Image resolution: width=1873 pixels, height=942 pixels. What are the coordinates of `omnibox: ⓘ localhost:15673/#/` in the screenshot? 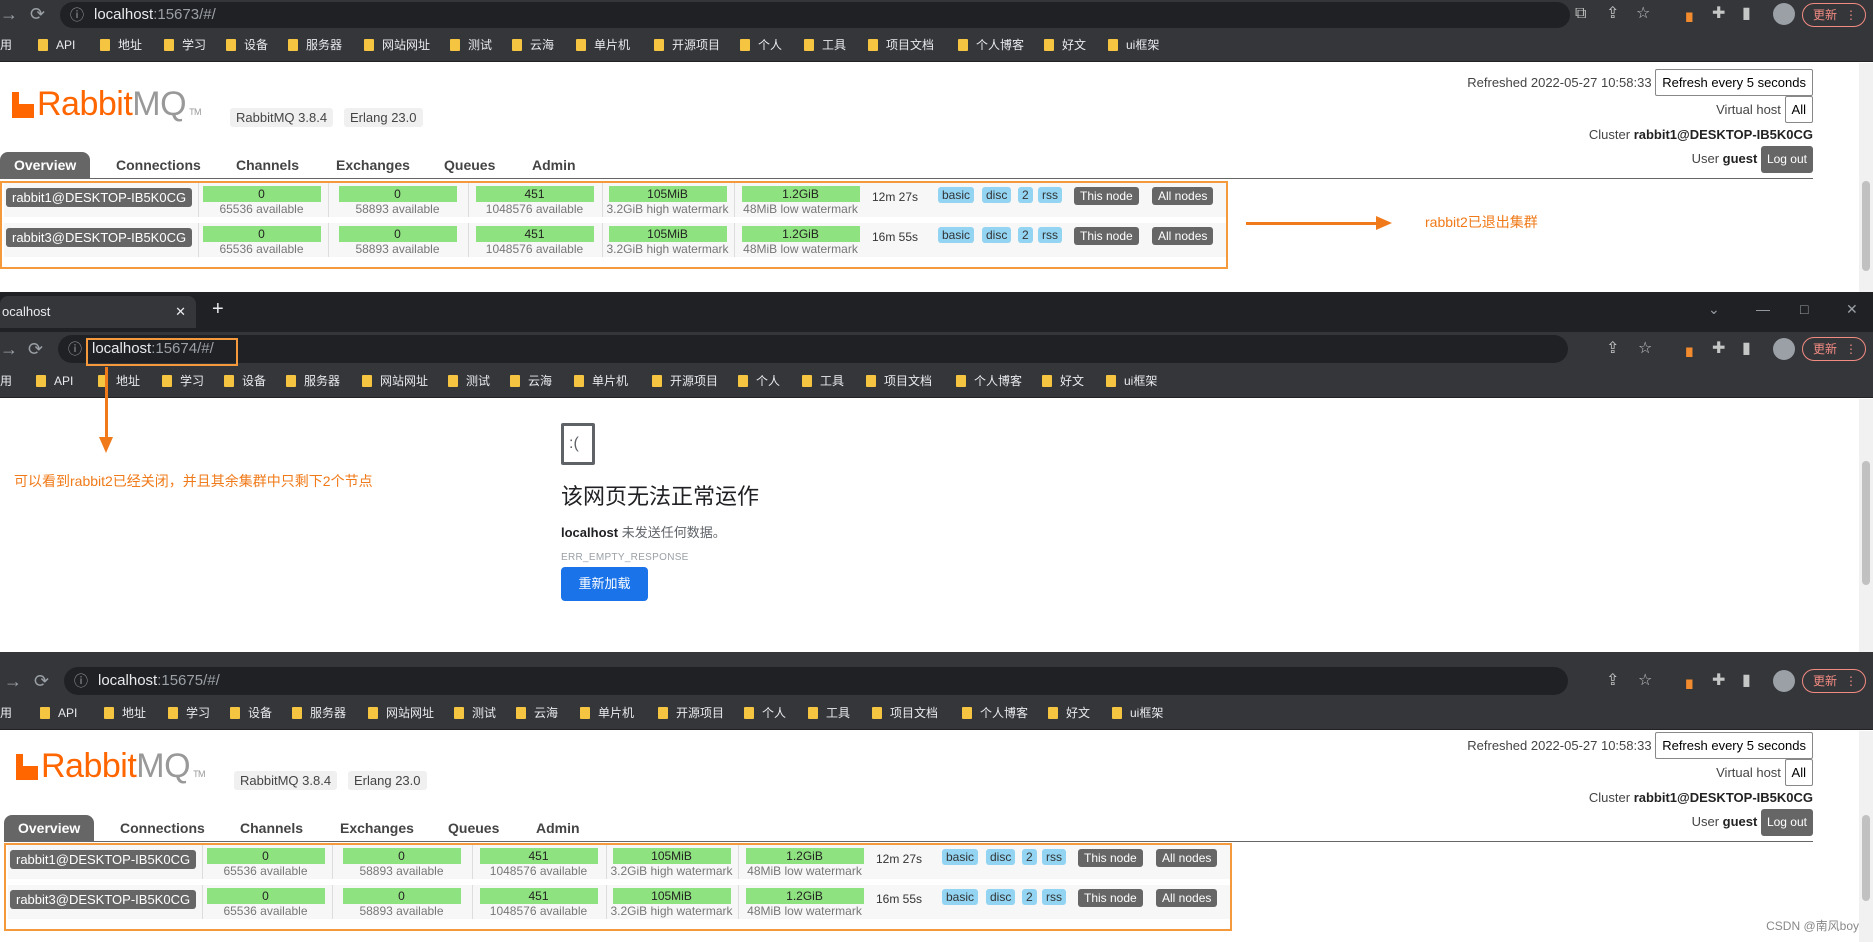 It's located at (815, 15).